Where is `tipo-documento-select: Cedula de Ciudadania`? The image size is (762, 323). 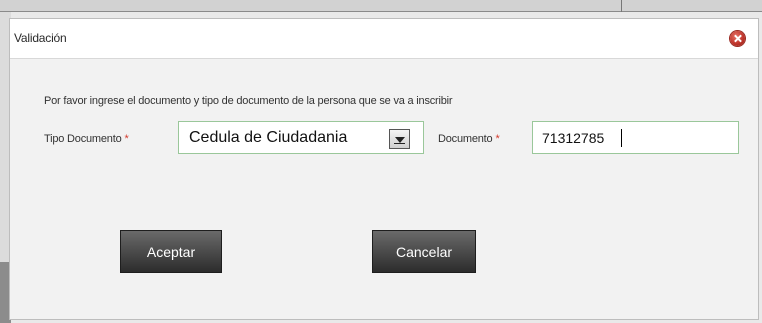 tipo-documento-select: Cedula de Ciudadania is located at coordinates (301, 137).